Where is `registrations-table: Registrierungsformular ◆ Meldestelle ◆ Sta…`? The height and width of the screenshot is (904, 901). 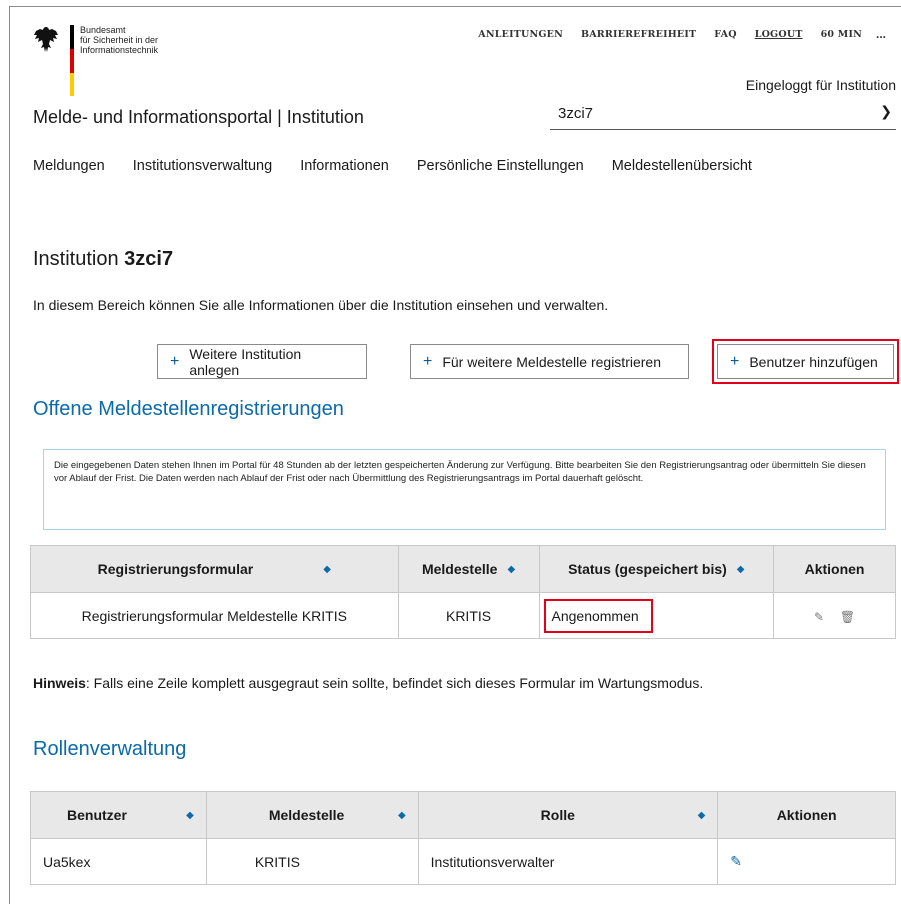 registrations-table: Registrierungsformular ◆ Meldestelle ◆ Sta… is located at coordinates (463, 592).